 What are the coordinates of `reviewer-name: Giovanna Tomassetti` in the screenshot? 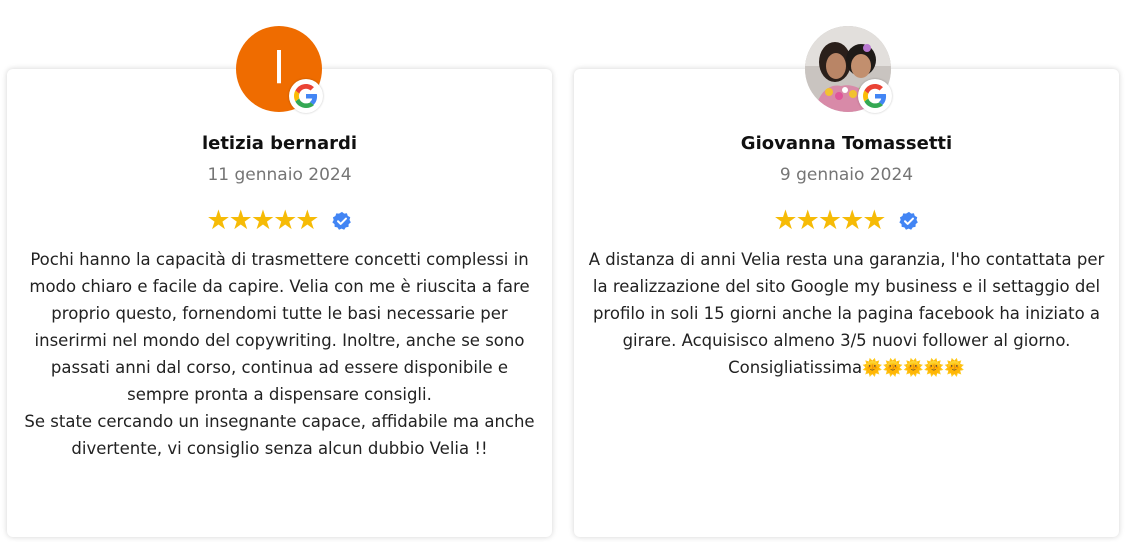 It's located at (846, 143).